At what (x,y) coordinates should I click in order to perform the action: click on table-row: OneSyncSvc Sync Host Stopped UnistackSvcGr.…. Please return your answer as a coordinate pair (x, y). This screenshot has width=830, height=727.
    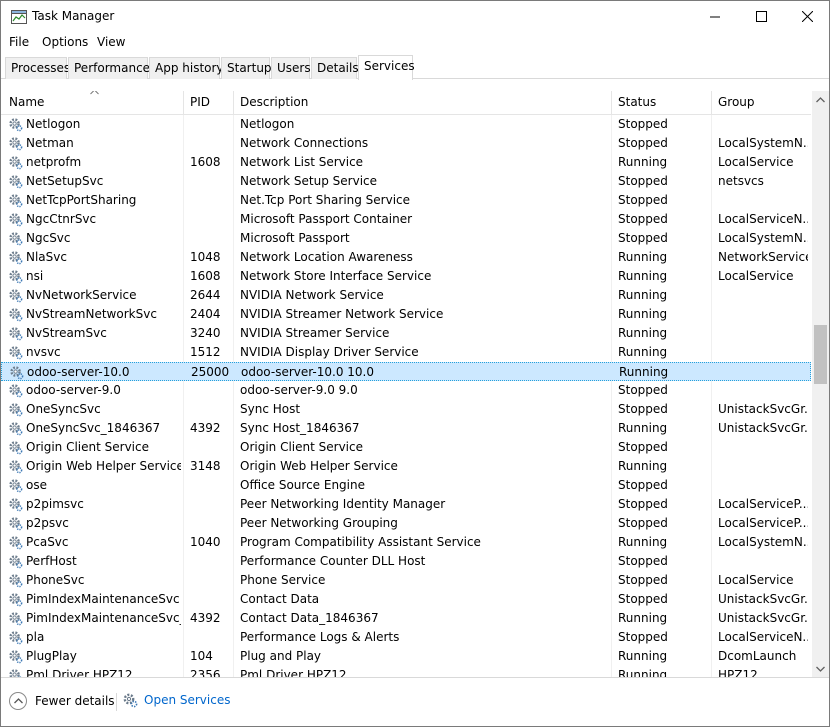
    Looking at the image, I should click on (406, 409).